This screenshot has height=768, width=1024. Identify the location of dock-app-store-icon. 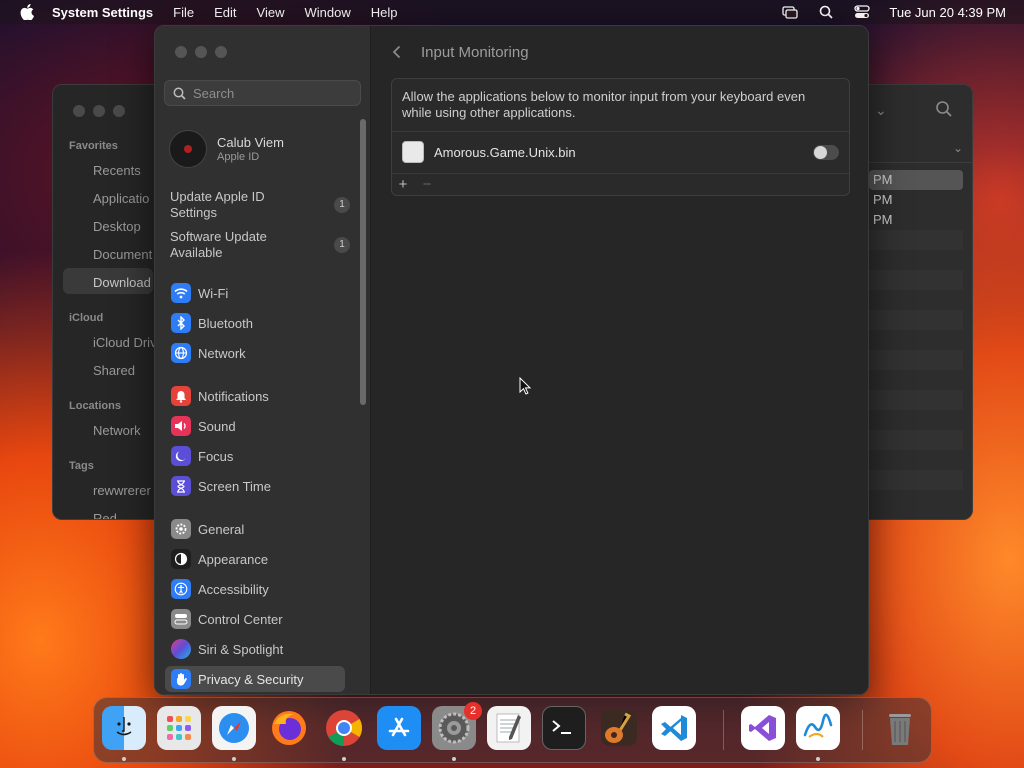
(399, 728).